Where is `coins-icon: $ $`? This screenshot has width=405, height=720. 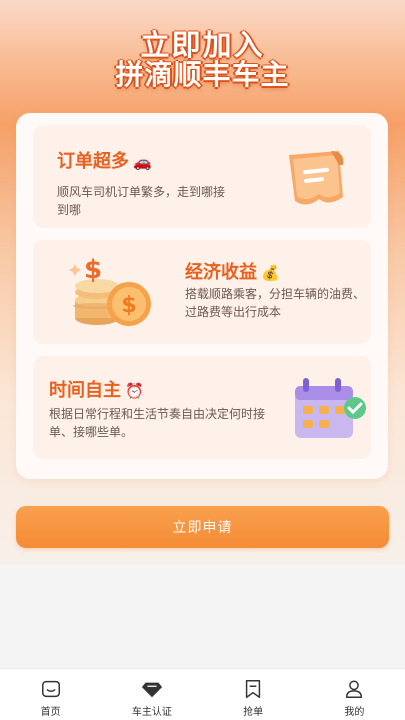
coins-icon: $ $ is located at coordinates (110, 290).